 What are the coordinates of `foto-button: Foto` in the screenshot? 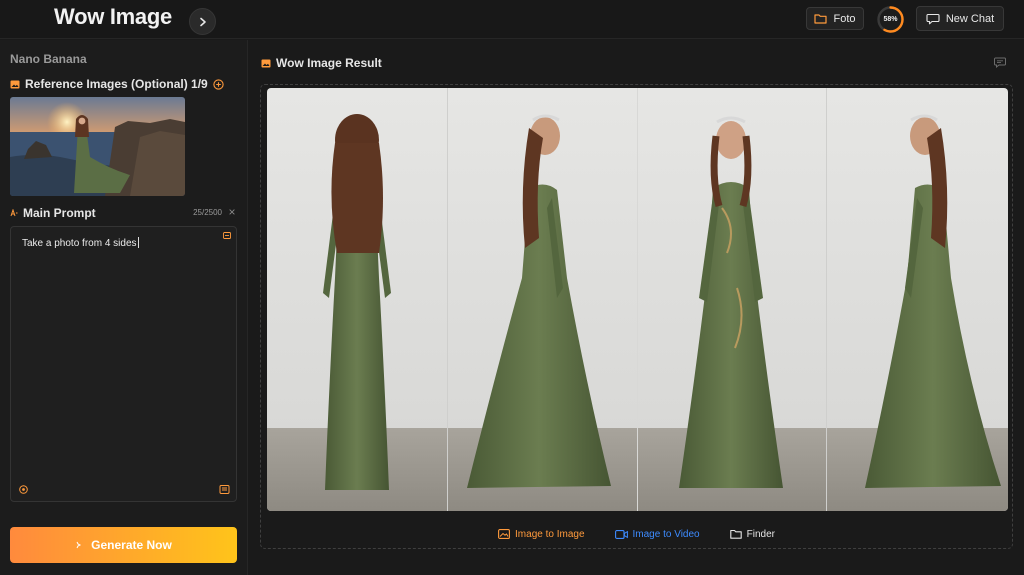 It's located at (835, 18).